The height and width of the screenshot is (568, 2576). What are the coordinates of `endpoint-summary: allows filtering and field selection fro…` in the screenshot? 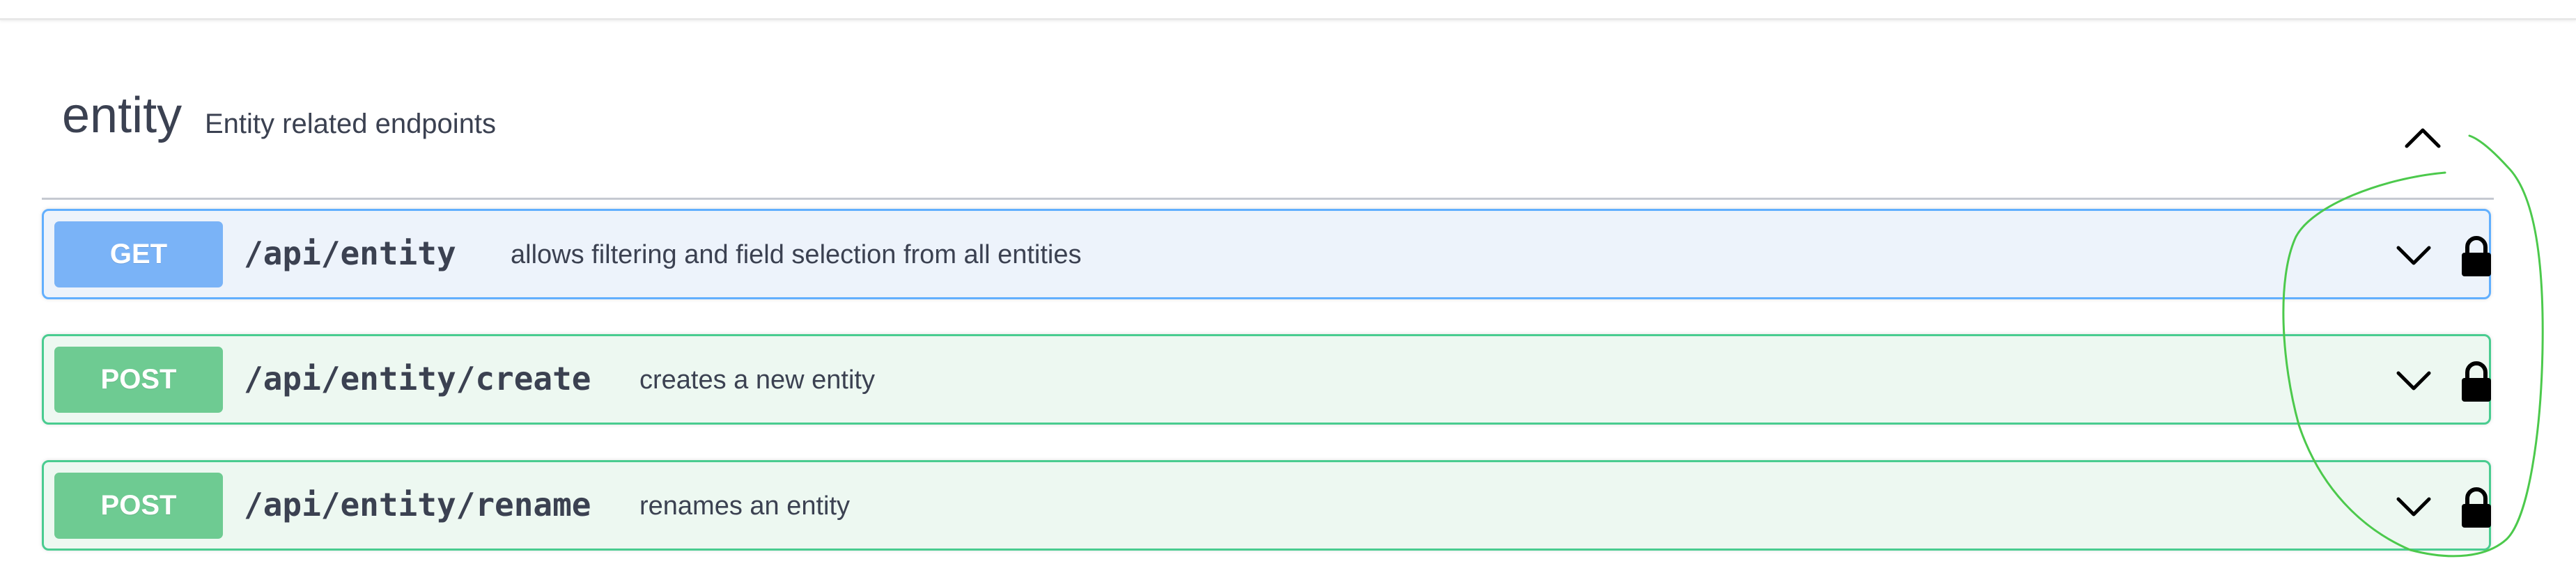 It's located at (796, 255).